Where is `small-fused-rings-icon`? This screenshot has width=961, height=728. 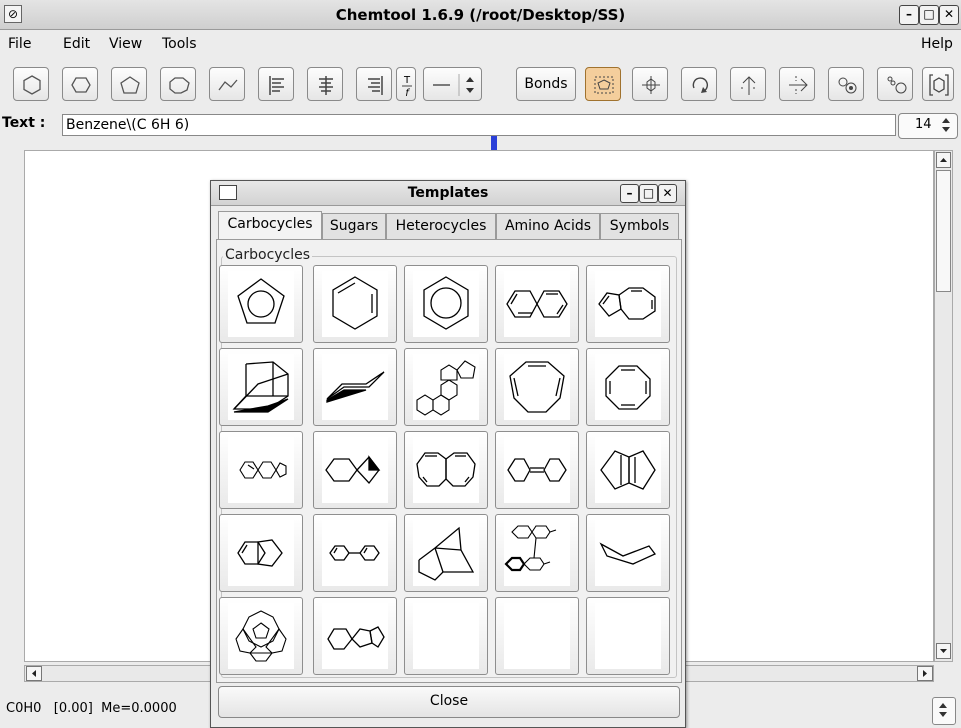 small-fused-rings-icon is located at coordinates (263, 470).